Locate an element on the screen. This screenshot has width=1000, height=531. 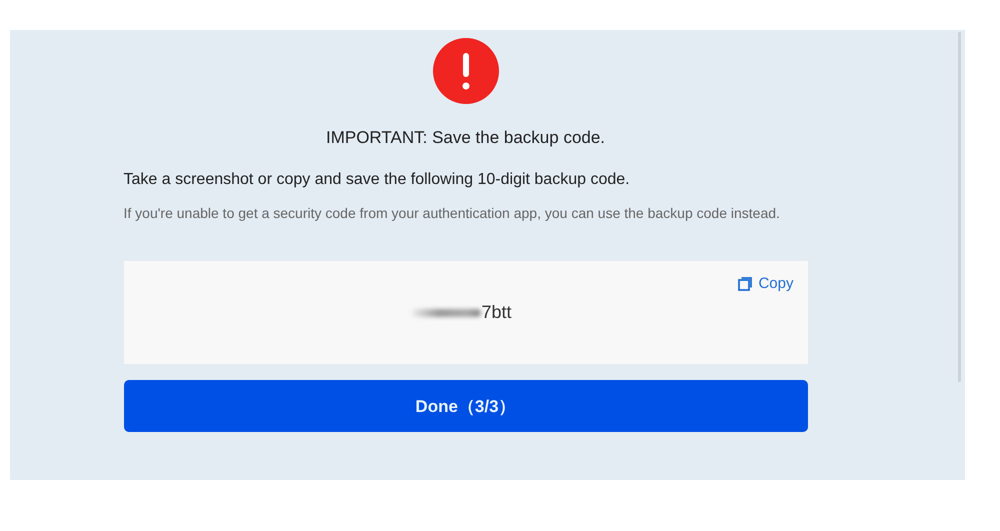
dialog-title: IMPORTANT: Save the backup code. is located at coordinates (465, 138).